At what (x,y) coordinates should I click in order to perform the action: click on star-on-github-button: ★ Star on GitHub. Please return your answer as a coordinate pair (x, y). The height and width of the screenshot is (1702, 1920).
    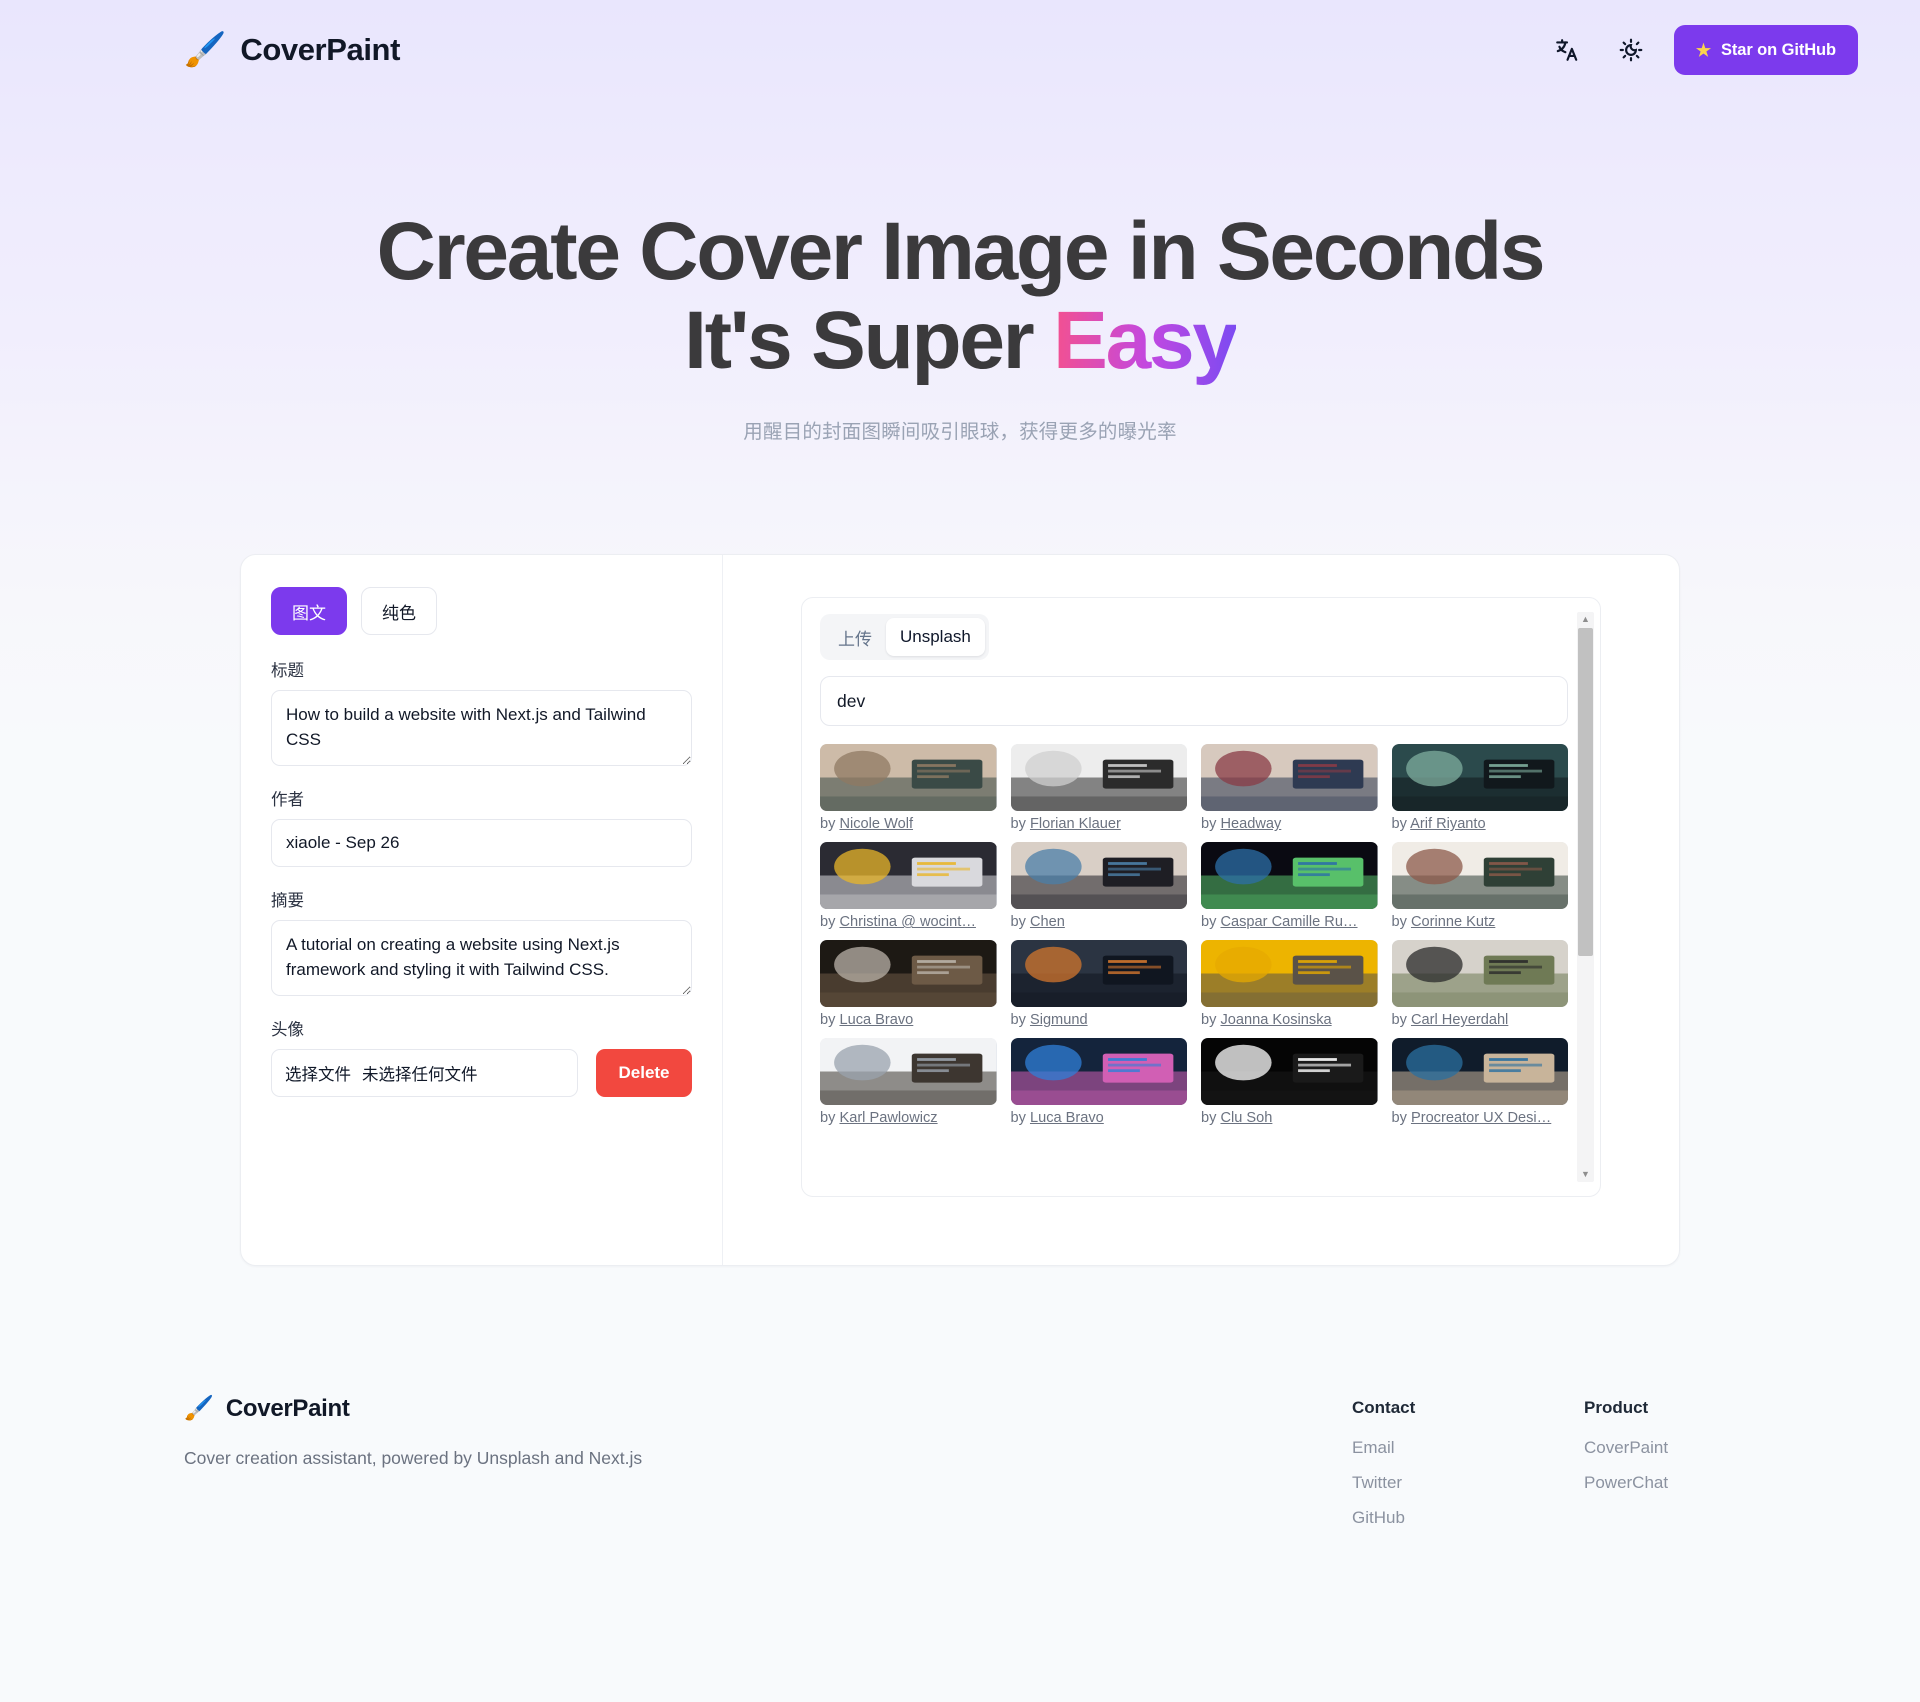
    Looking at the image, I should click on (1765, 50).